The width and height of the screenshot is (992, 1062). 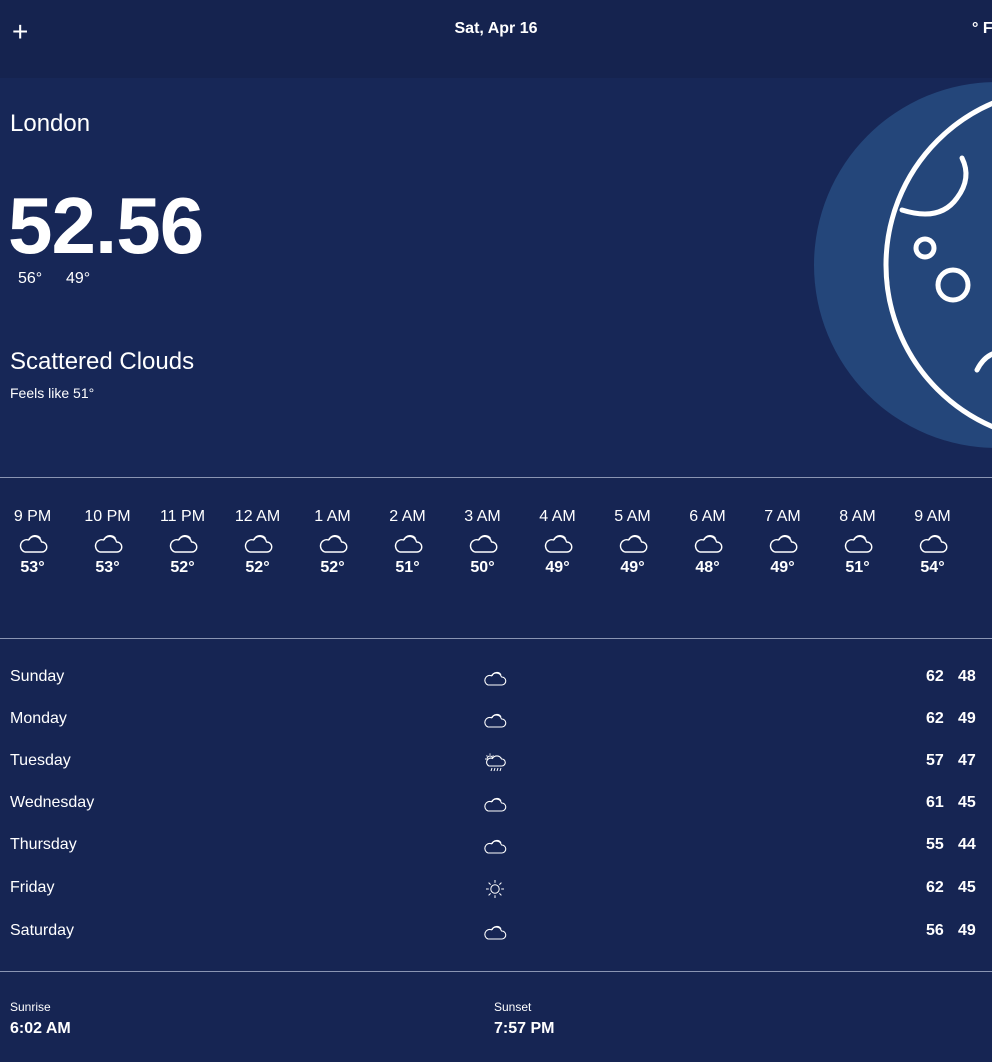 I want to click on top-bar: + Sat, Apr 16 ° F, so click(x=496, y=39).